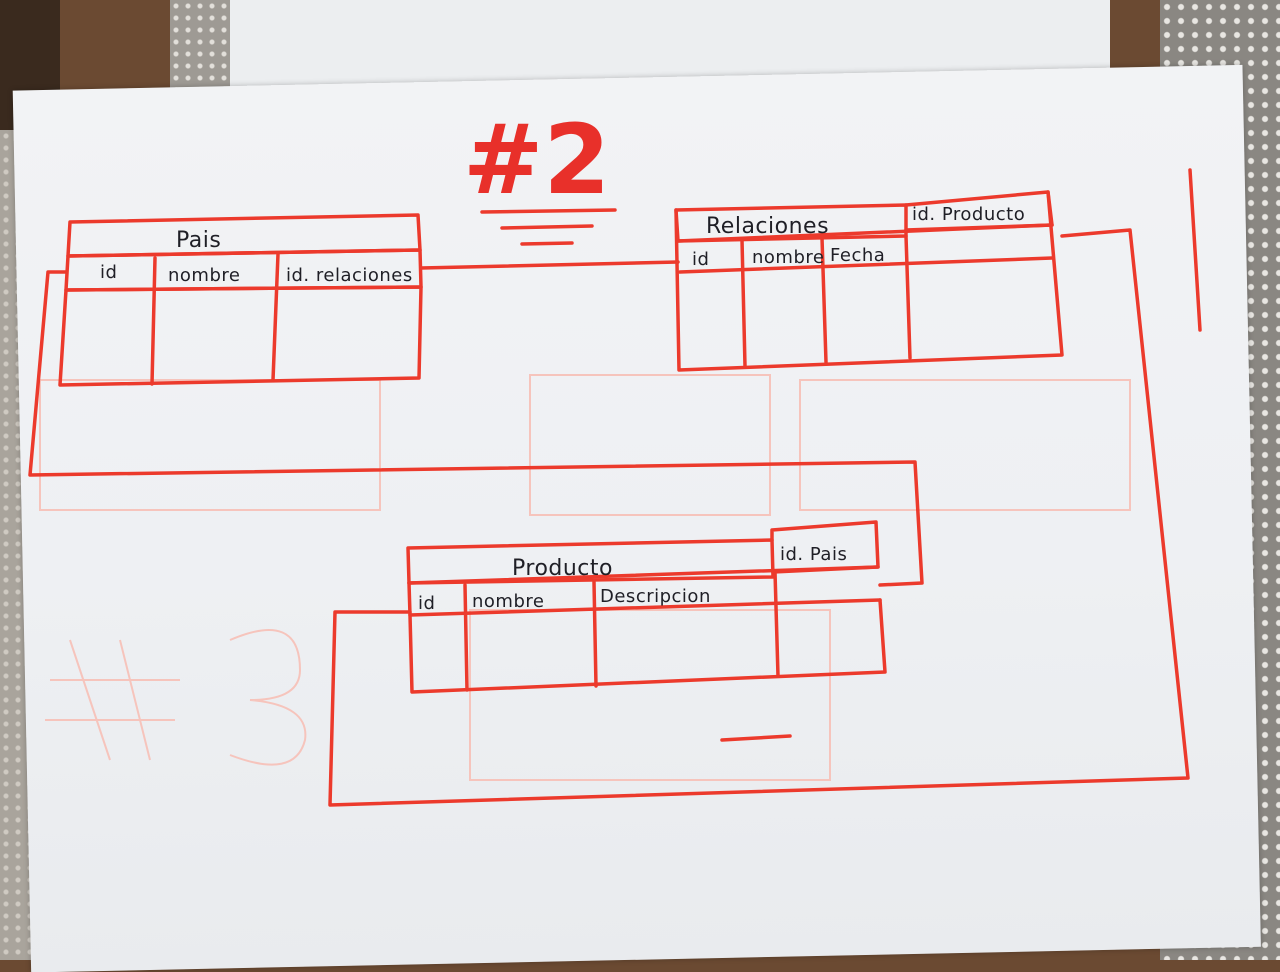 This screenshot has height=972, width=1280. Describe the element at coordinates (240, 300) in the screenshot. I see `table-pais: Pais id nombre id. relaciones` at that location.